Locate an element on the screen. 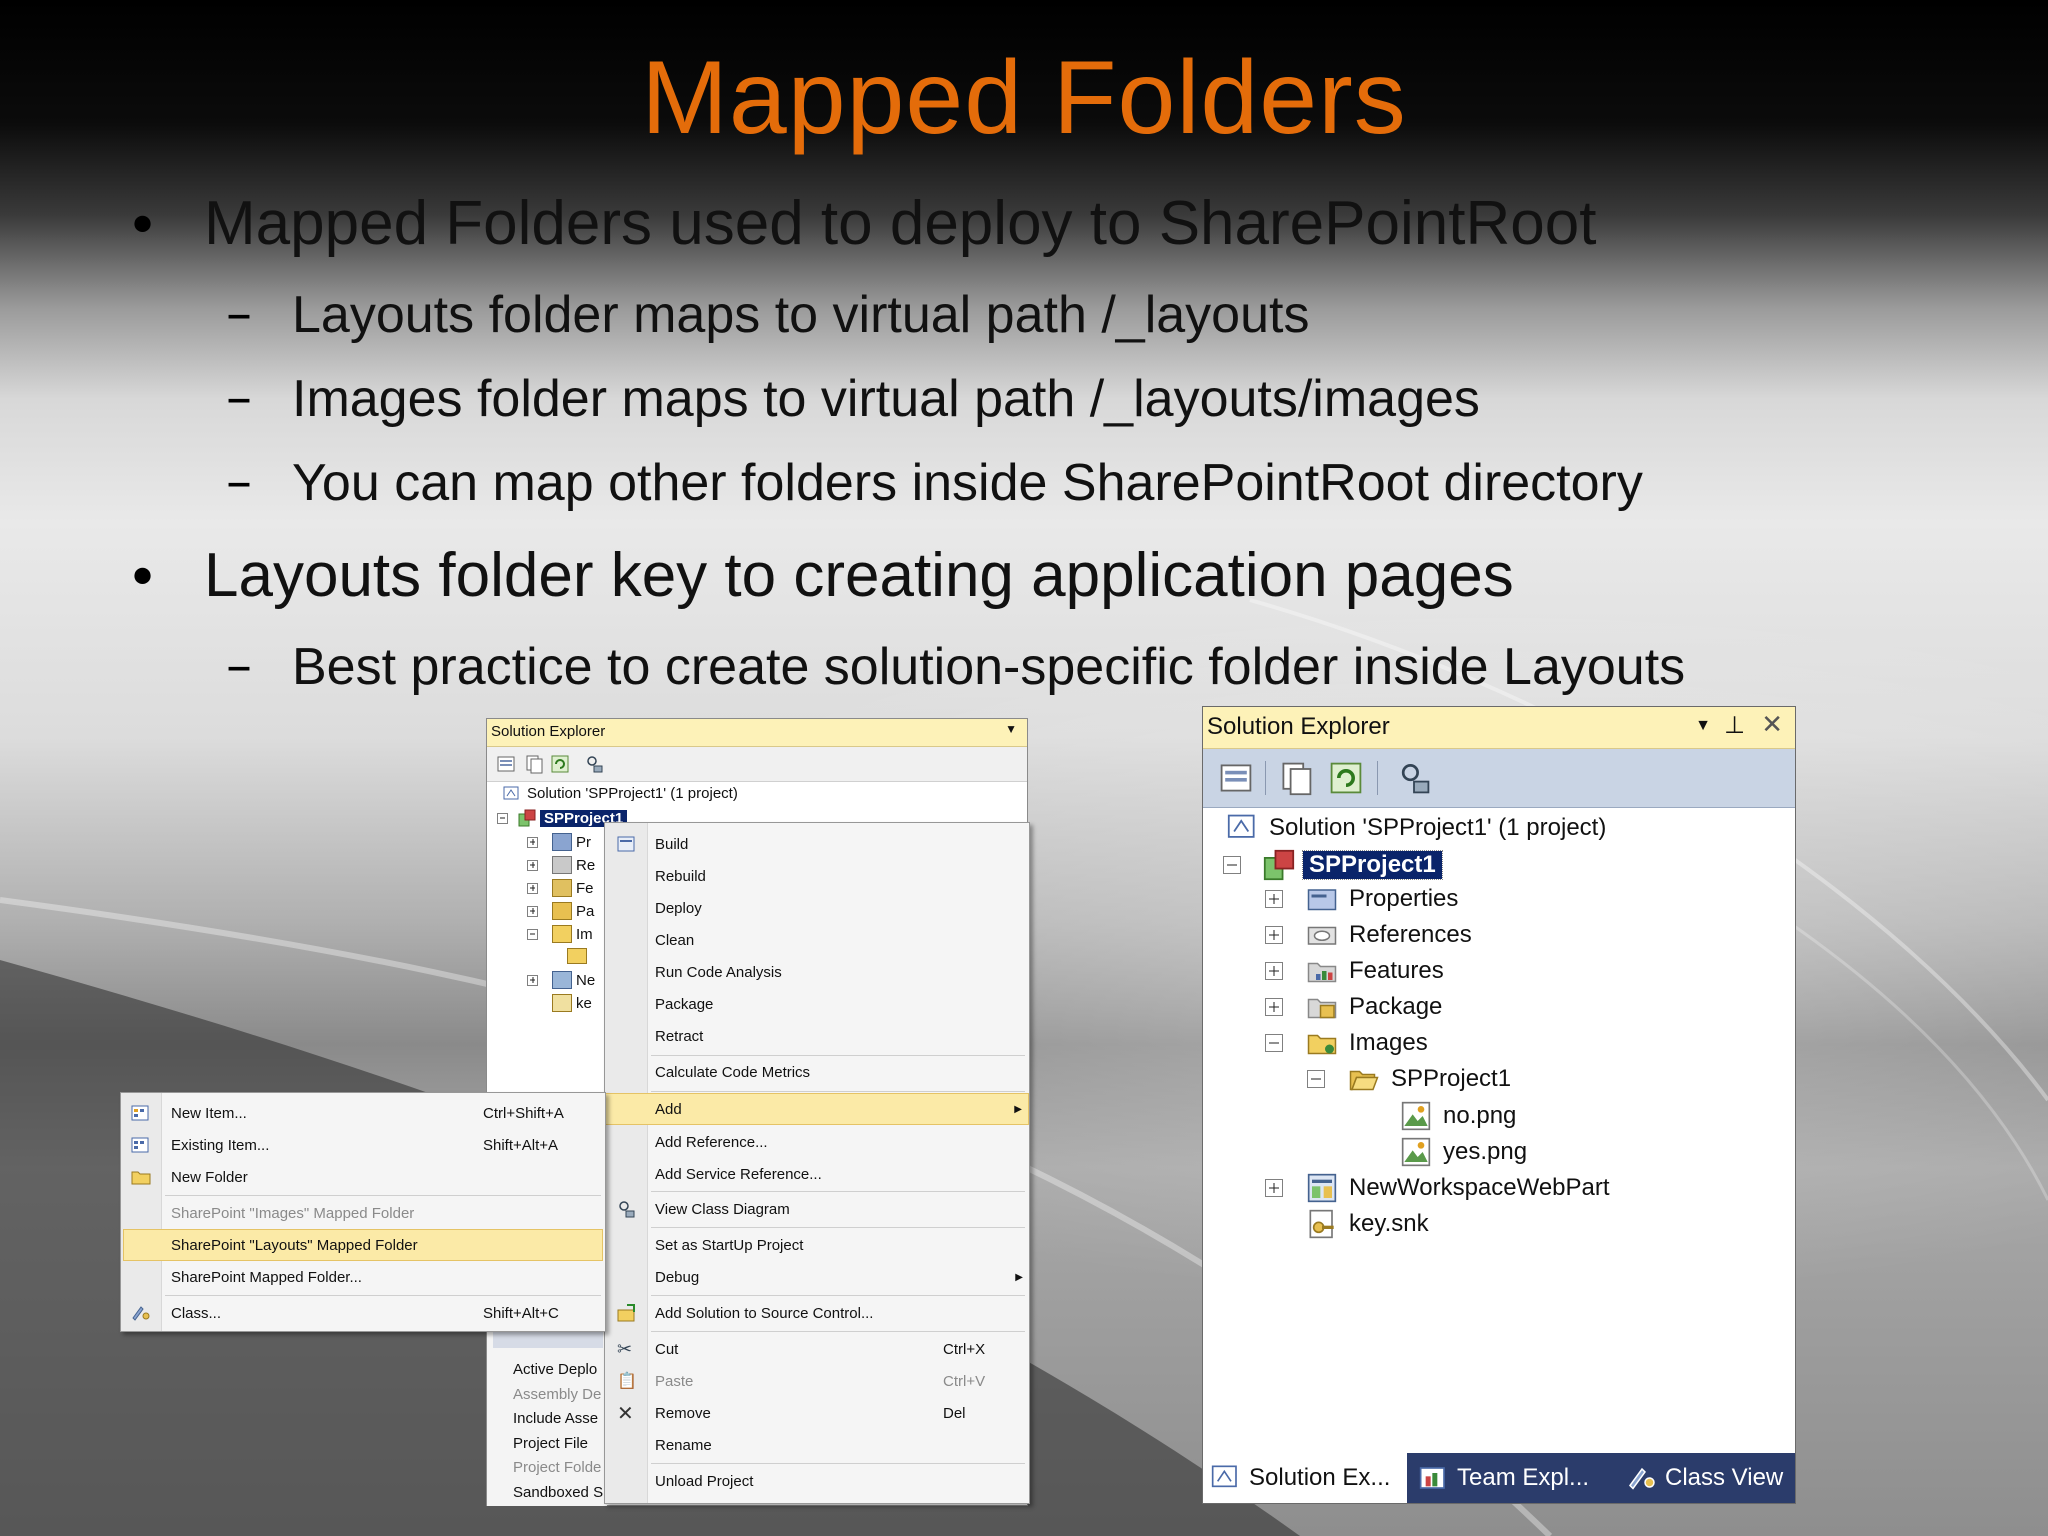  menu-item-deploy: Deploy is located at coordinates (817, 908).